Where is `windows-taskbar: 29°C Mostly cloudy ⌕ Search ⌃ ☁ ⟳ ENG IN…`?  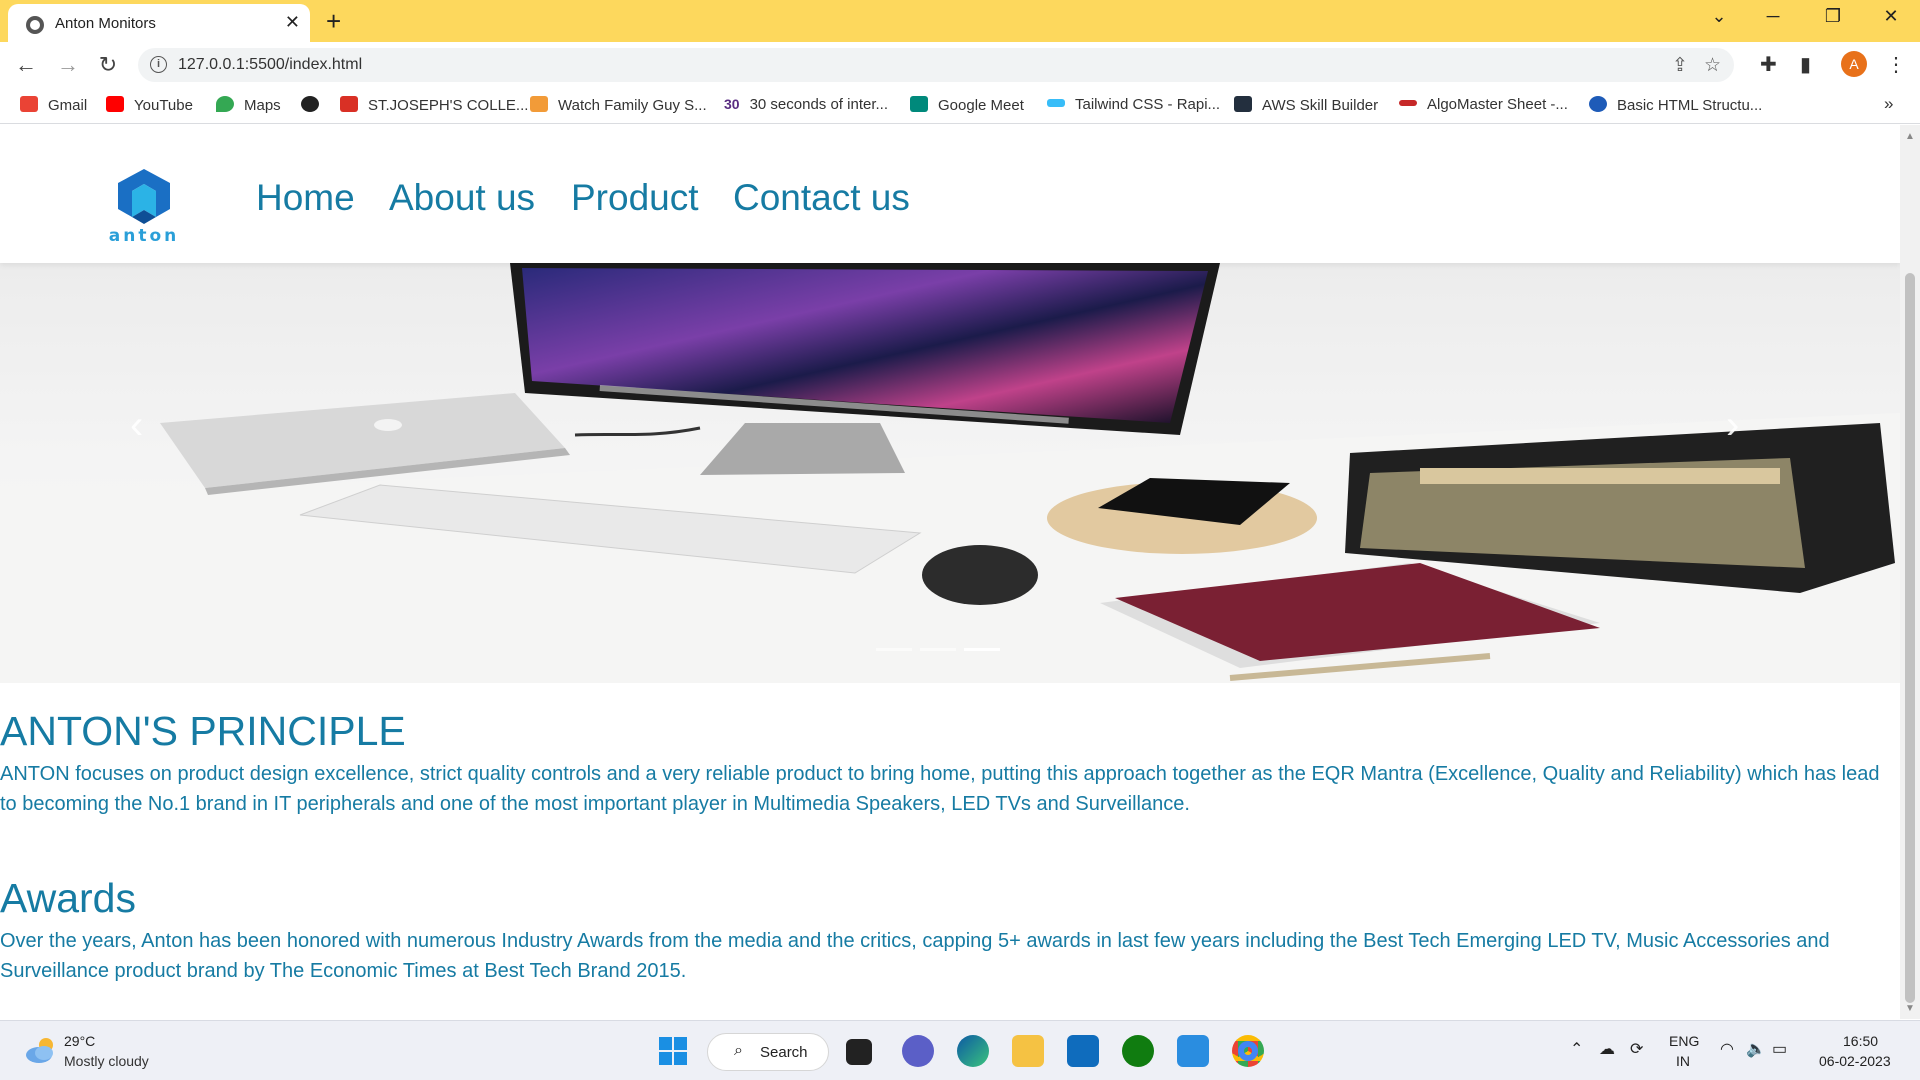
windows-taskbar: 29°C Mostly cloudy ⌕ Search ⌃ ☁ ⟳ ENG IN… is located at coordinates (960, 1050).